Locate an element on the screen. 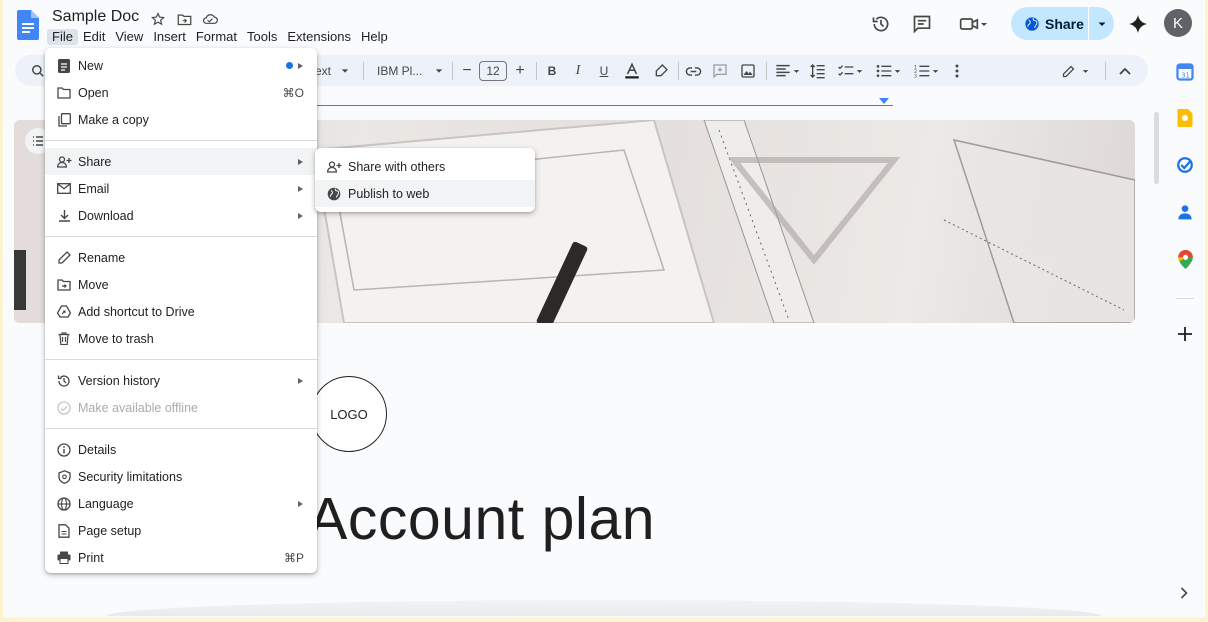 The width and height of the screenshot is (1208, 622). menu-format: Format is located at coordinates (216, 37).